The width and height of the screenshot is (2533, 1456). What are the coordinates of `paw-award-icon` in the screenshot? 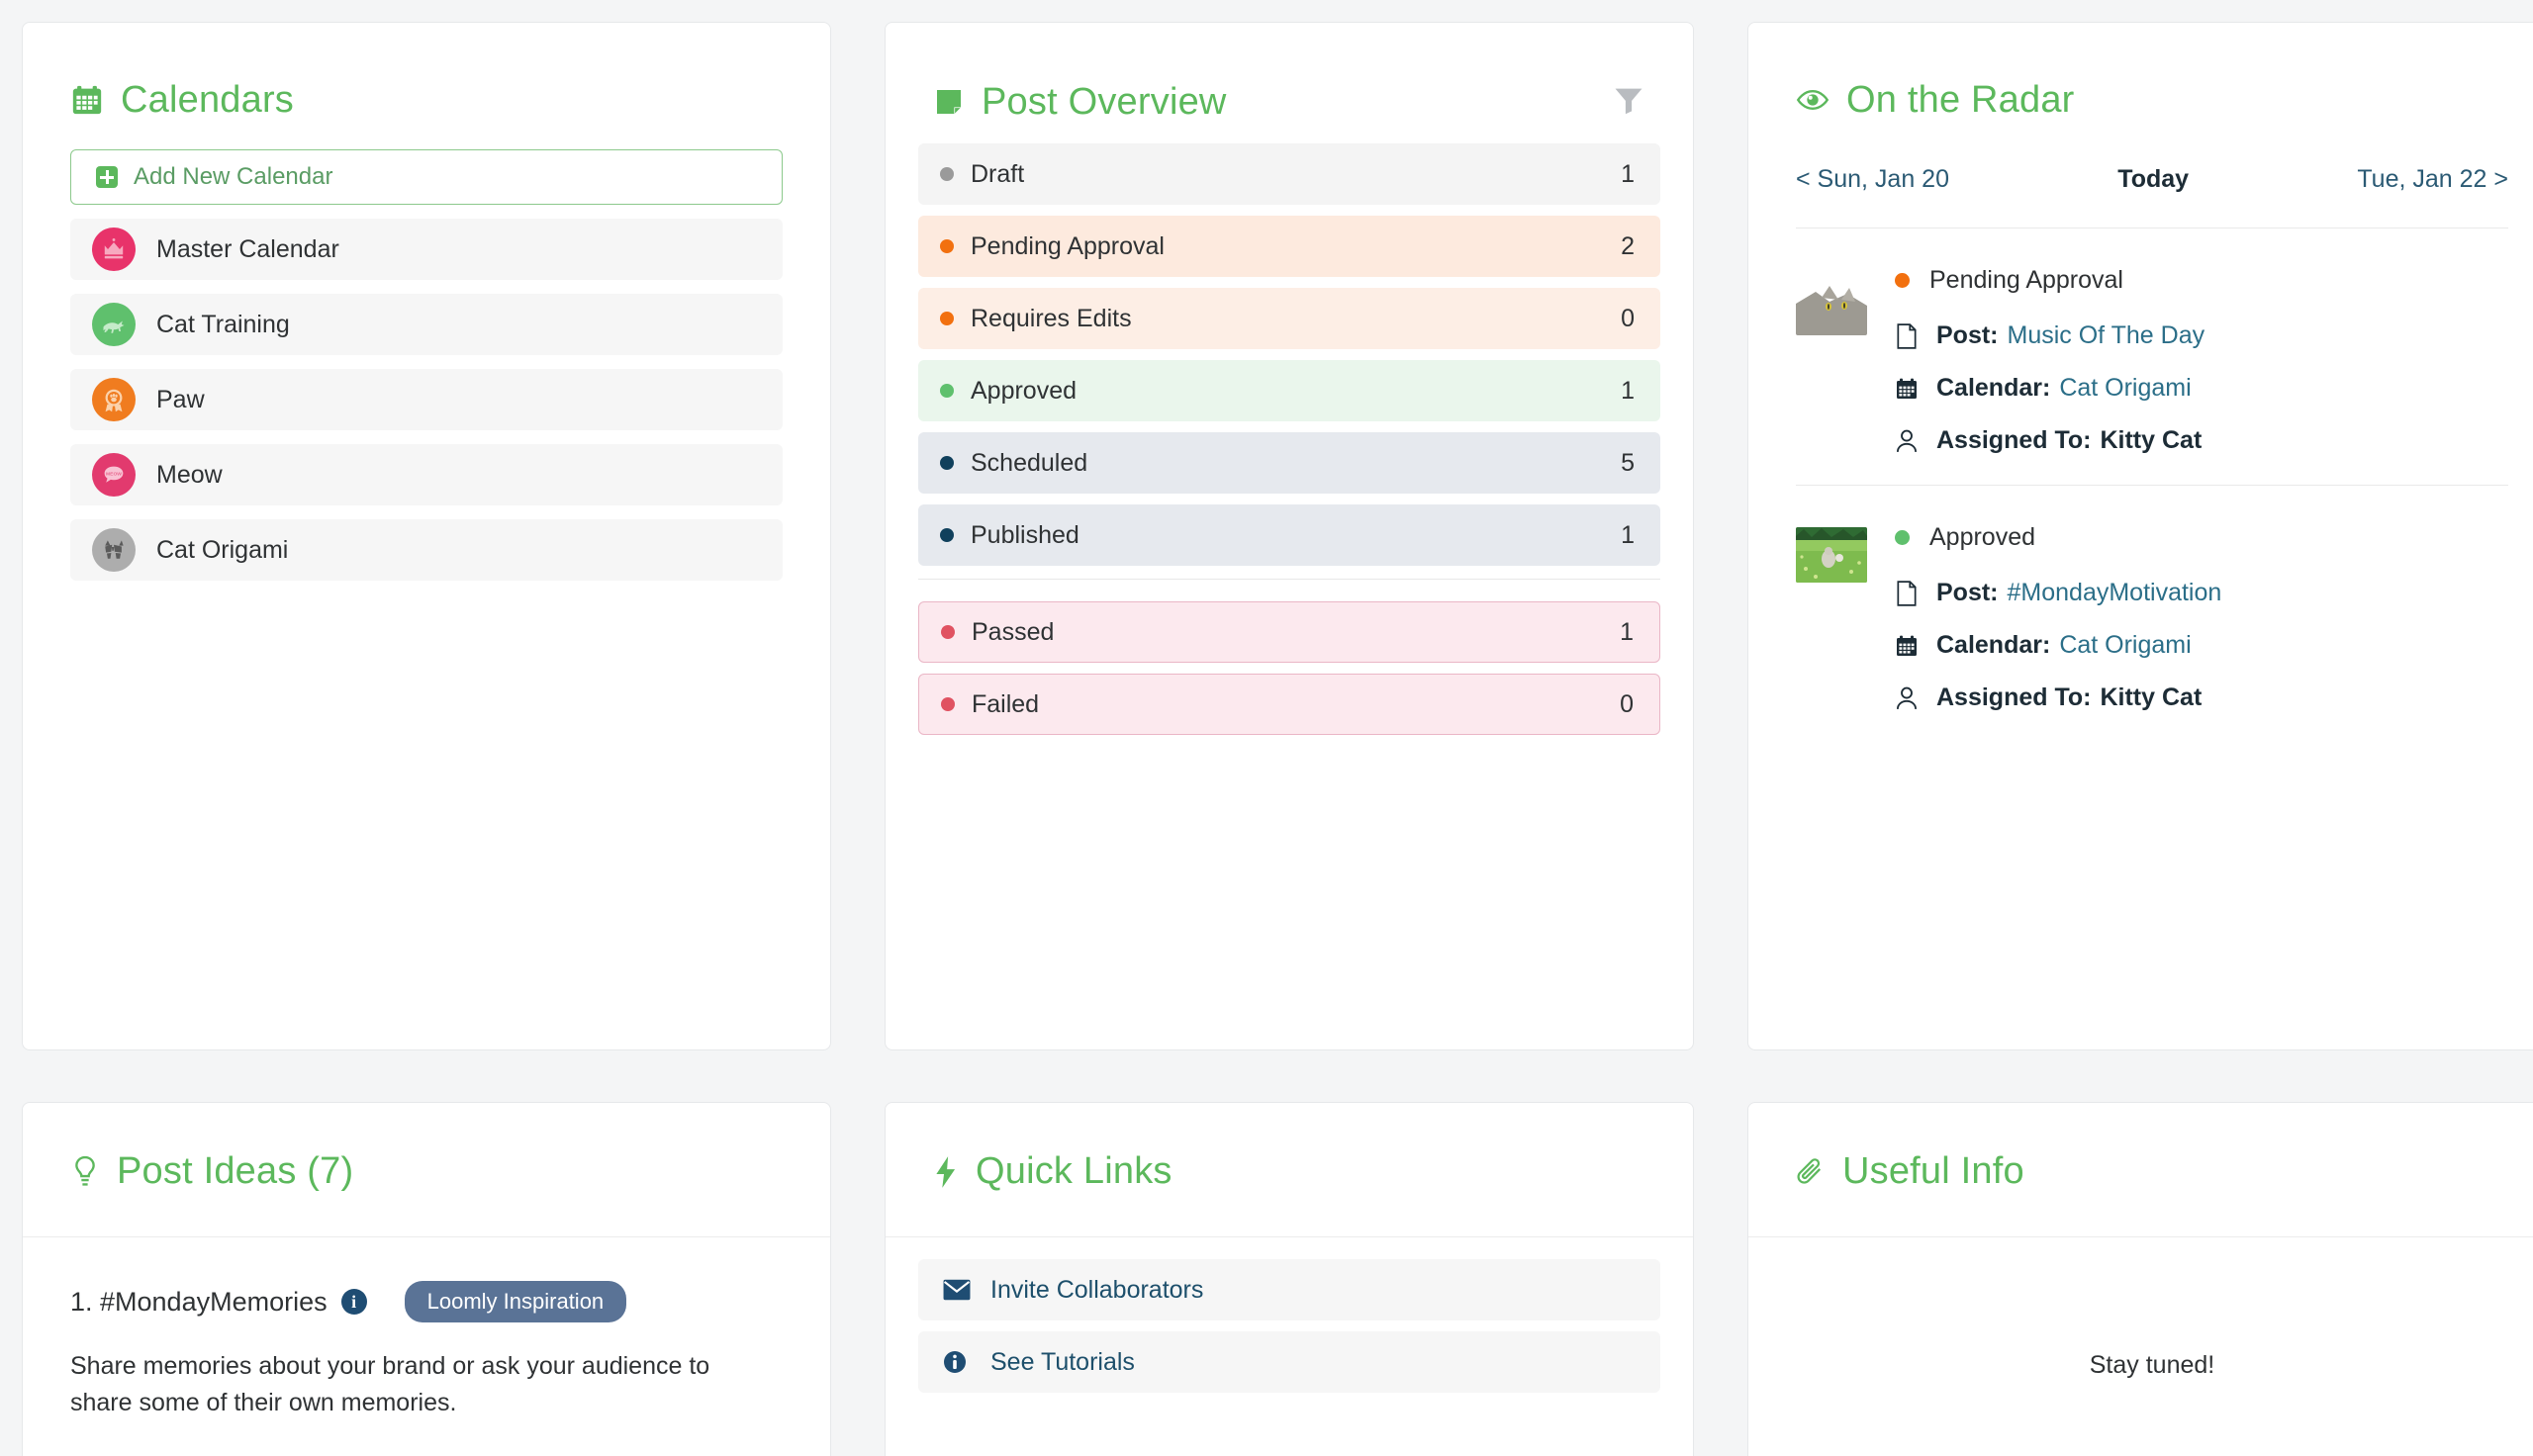 It's located at (114, 399).